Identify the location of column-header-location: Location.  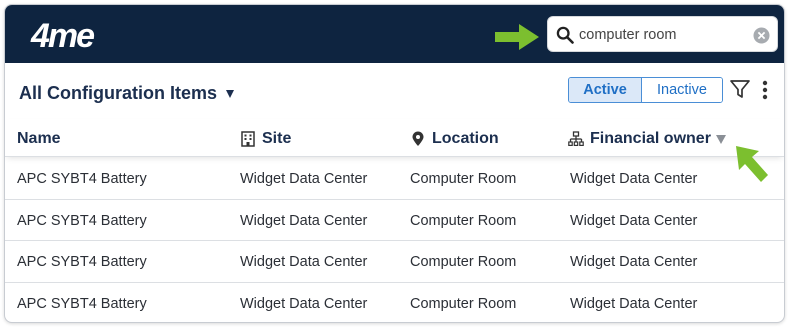
(454, 139).